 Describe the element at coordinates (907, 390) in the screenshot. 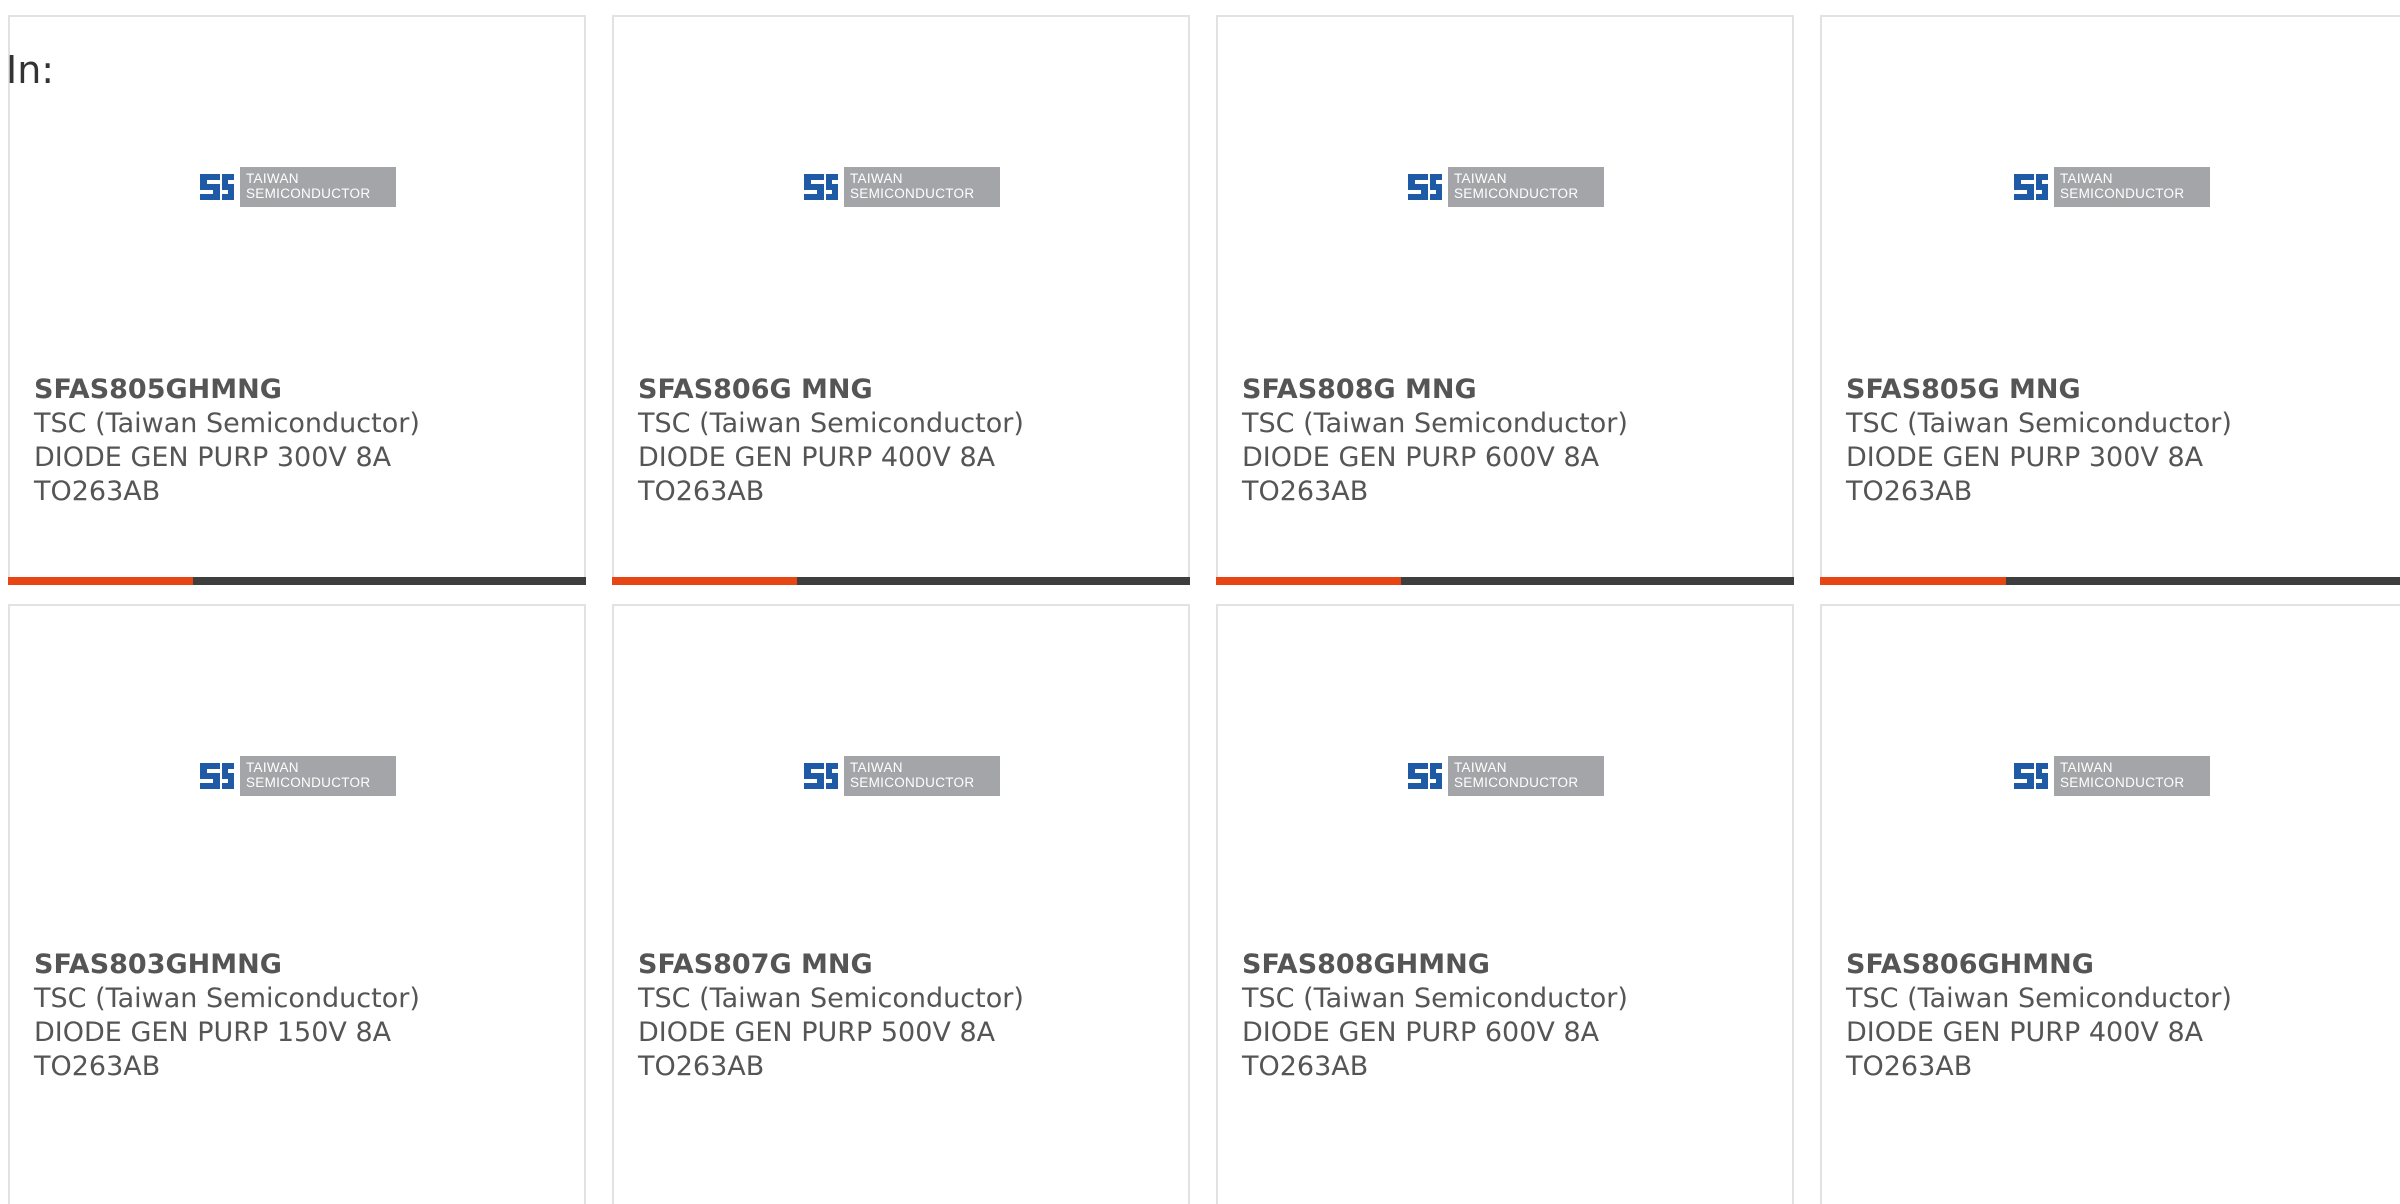

I see `part-number: SFAS806G MNG` at that location.